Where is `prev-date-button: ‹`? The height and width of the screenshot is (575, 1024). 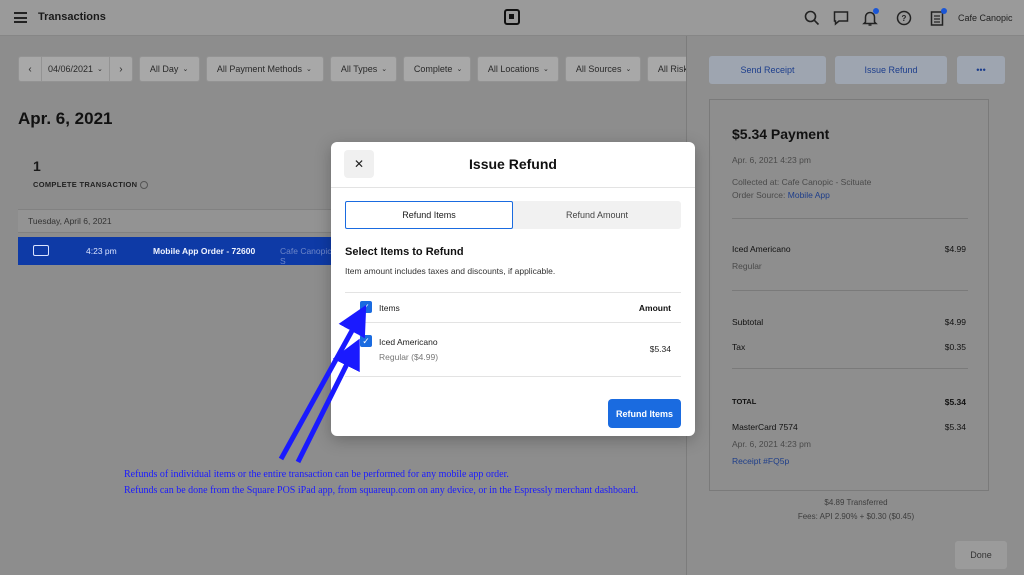 prev-date-button: ‹ is located at coordinates (30, 69).